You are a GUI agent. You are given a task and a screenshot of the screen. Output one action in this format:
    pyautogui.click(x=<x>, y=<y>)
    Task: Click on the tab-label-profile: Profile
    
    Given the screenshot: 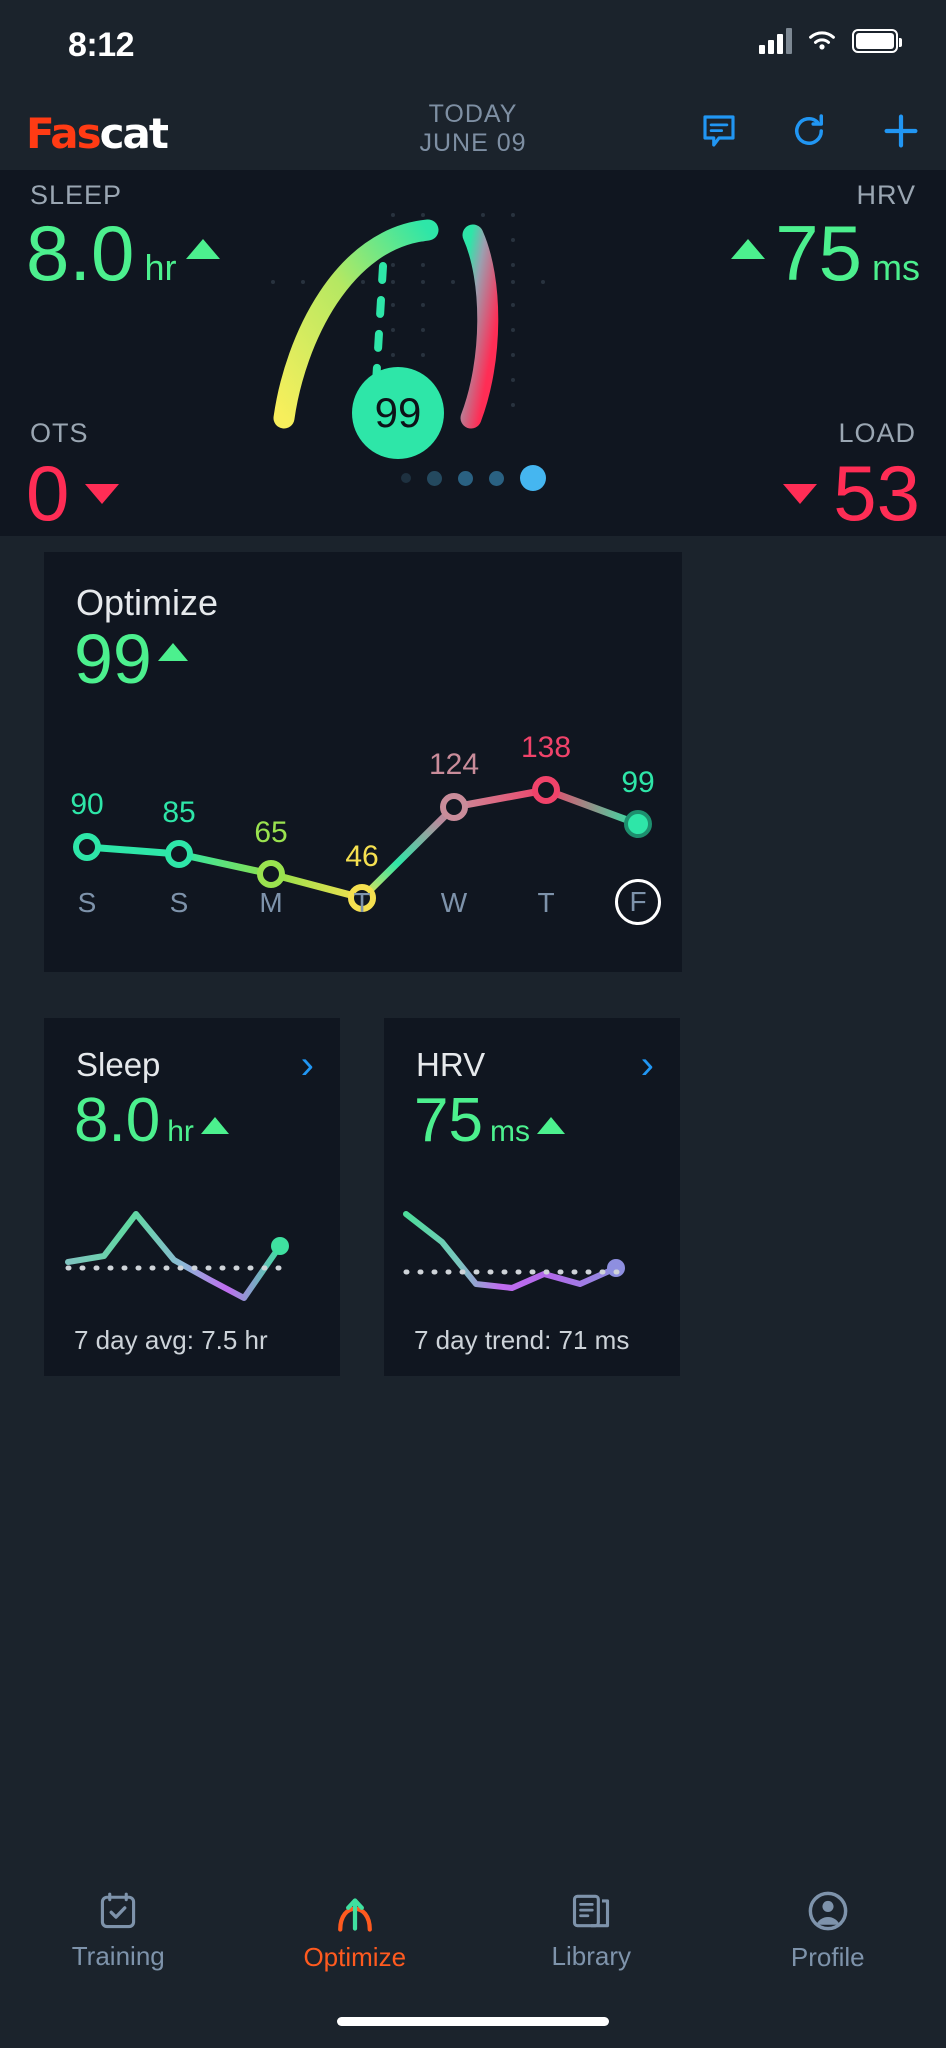 What is the action you would take?
    pyautogui.click(x=827, y=1957)
    